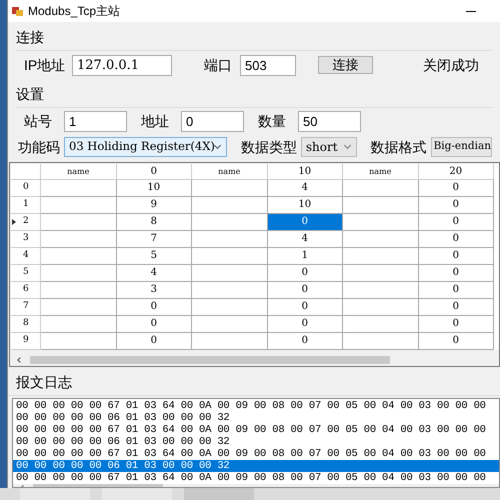  What do you see at coordinates (45, 65) in the screenshot?
I see `ip-label: IP地址` at bounding box center [45, 65].